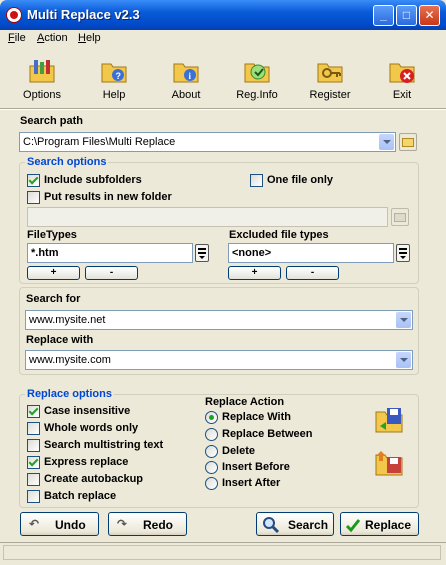 The width and height of the screenshot is (446, 565). Describe the element at coordinates (406, 15) in the screenshot. I see `maximize-button: □` at that location.